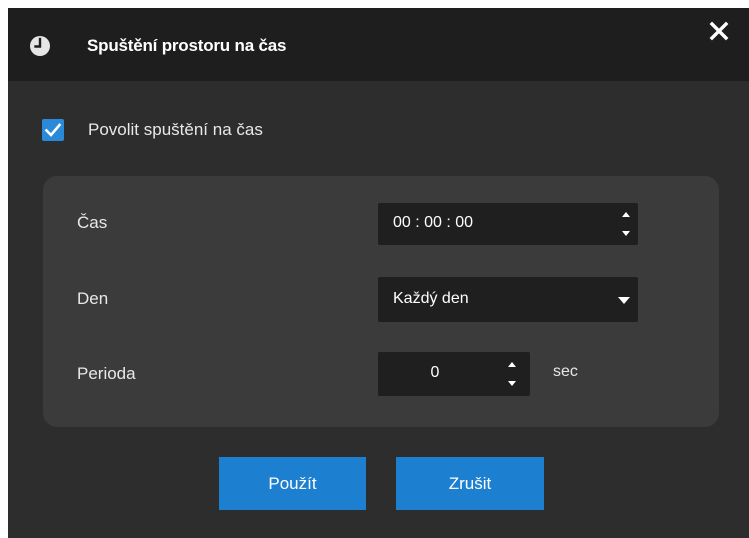 The width and height of the screenshot is (749, 538). Describe the element at coordinates (626, 224) in the screenshot. I see `time-spinner` at that location.